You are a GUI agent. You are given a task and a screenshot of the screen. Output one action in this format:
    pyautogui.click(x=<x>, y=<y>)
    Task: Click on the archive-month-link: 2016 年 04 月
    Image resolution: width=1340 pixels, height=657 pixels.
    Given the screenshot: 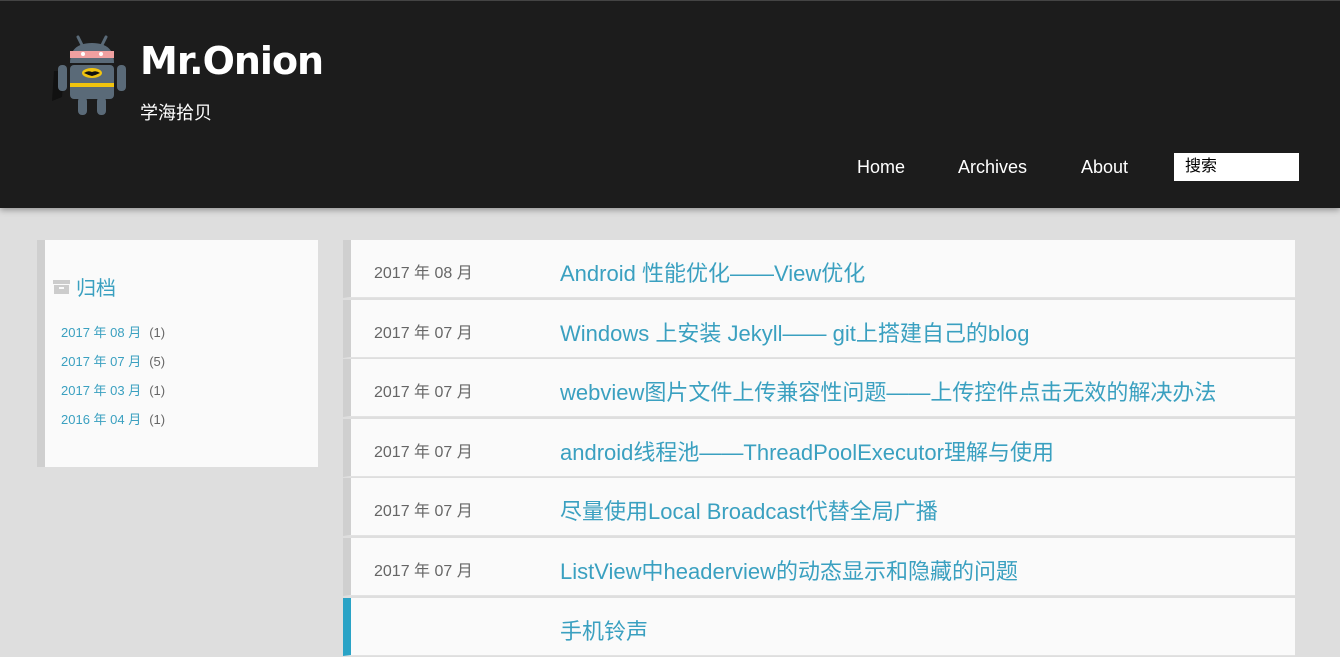 What is the action you would take?
    pyautogui.click(x=101, y=419)
    